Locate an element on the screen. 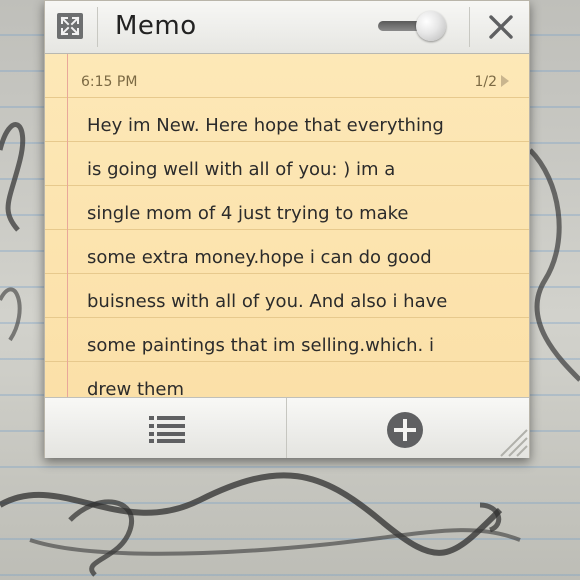  add-memo-button is located at coordinates (405, 430).